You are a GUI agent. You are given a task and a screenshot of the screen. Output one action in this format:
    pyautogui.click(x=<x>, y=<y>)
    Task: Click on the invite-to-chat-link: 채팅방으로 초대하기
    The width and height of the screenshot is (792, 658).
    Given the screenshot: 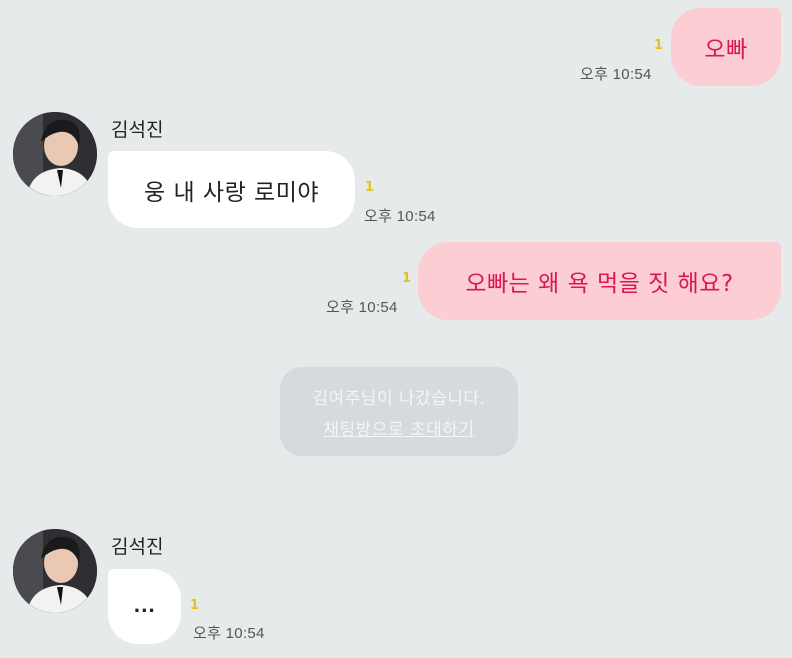 What is the action you would take?
    pyautogui.click(x=398, y=427)
    